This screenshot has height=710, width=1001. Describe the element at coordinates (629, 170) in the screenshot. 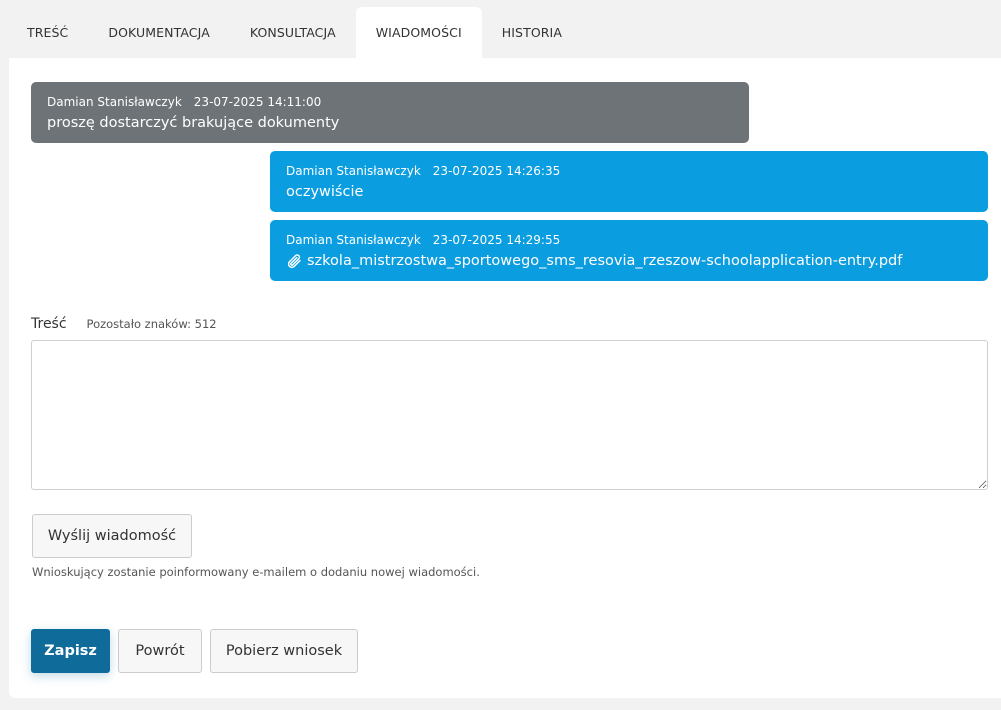

I see `message-meta: Damian Stanisławczyk 23-07-2025 14:26:35` at that location.